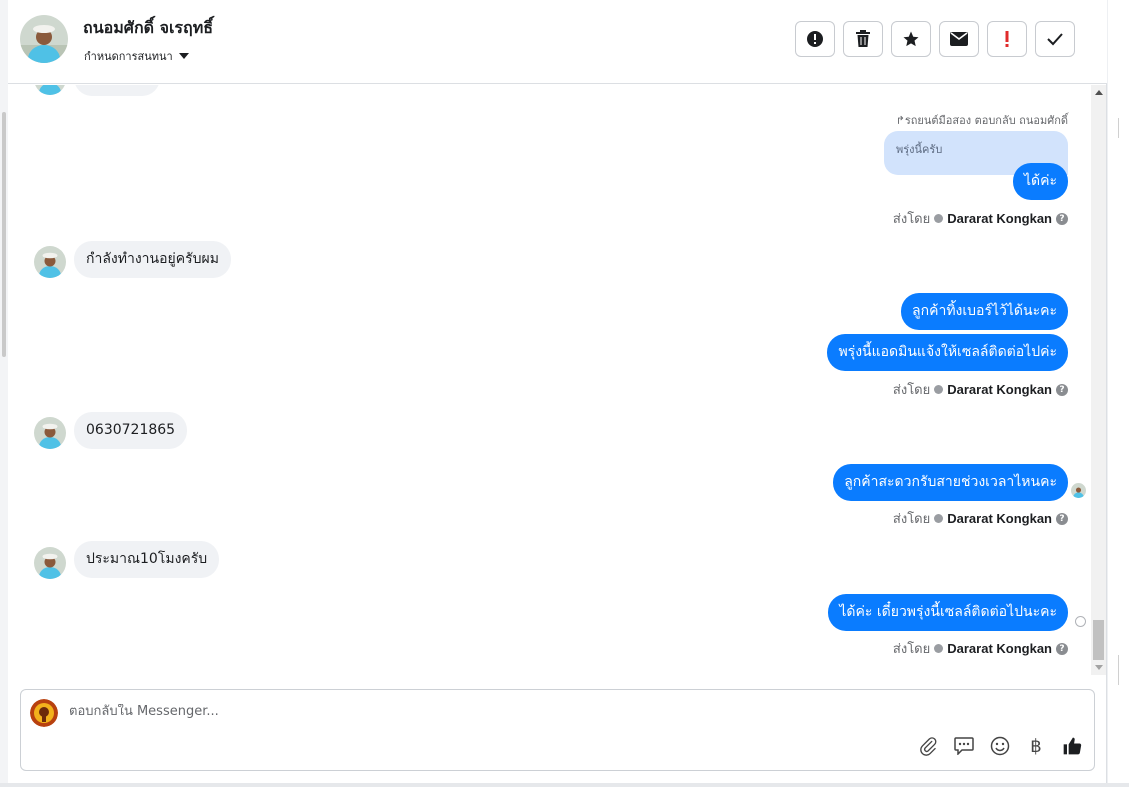 This screenshot has height=787, width=1129. Describe the element at coordinates (1099, 92) in the screenshot. I see `scroll-up-arrow-icon` at that location.